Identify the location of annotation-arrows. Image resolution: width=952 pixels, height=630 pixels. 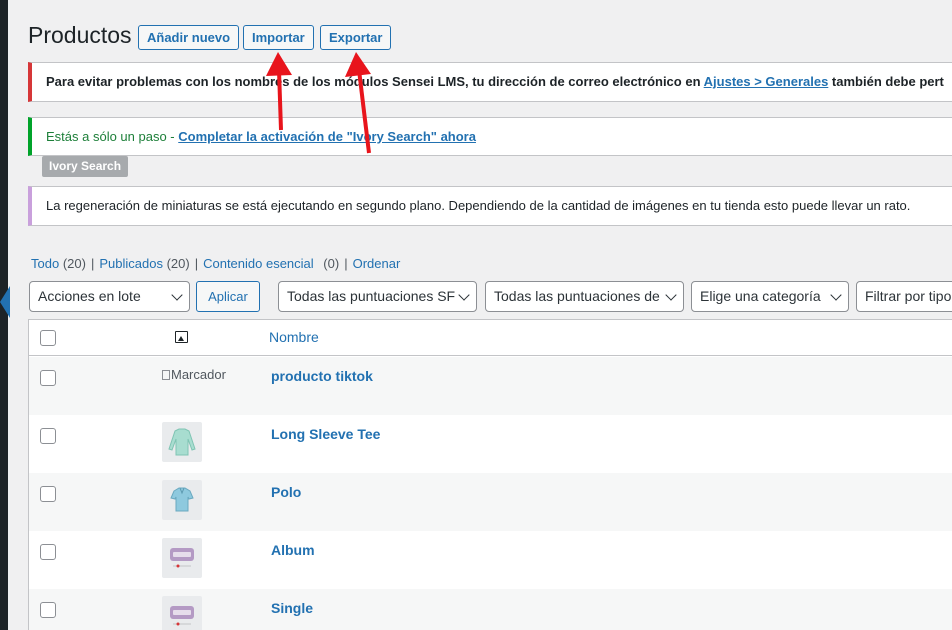
(318, 103).